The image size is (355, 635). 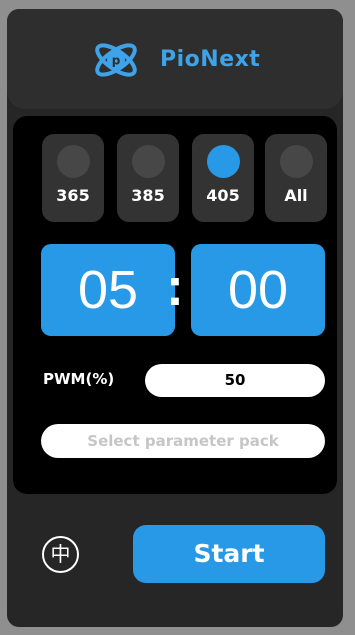 What do you see at coordinates (73, 195) in the screenshot?
I see `wavelength-label: 365` at bounding box center [73, 195].